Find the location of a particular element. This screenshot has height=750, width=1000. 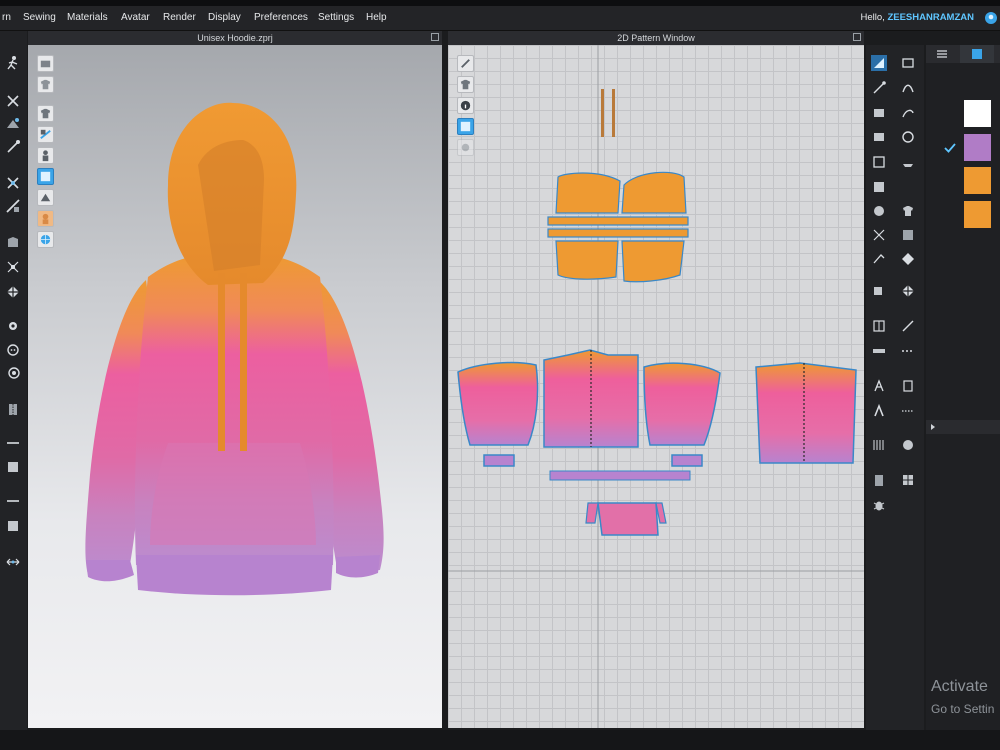

seam-icon is located at coordinates (908, 235).